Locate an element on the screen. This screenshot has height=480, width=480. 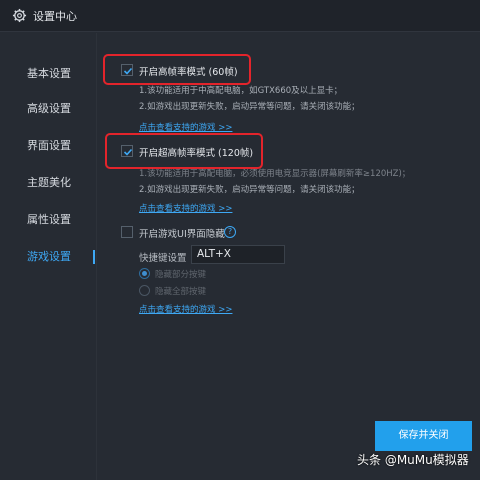
fps60-checkbox is located at coordinates (127, 70).